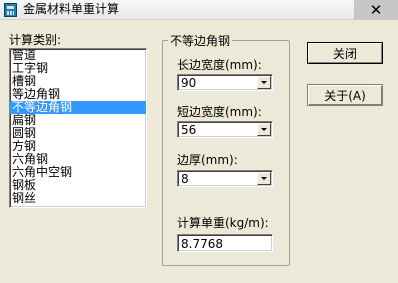  I want to click on result-value: 8.7768, so click(202, 244).